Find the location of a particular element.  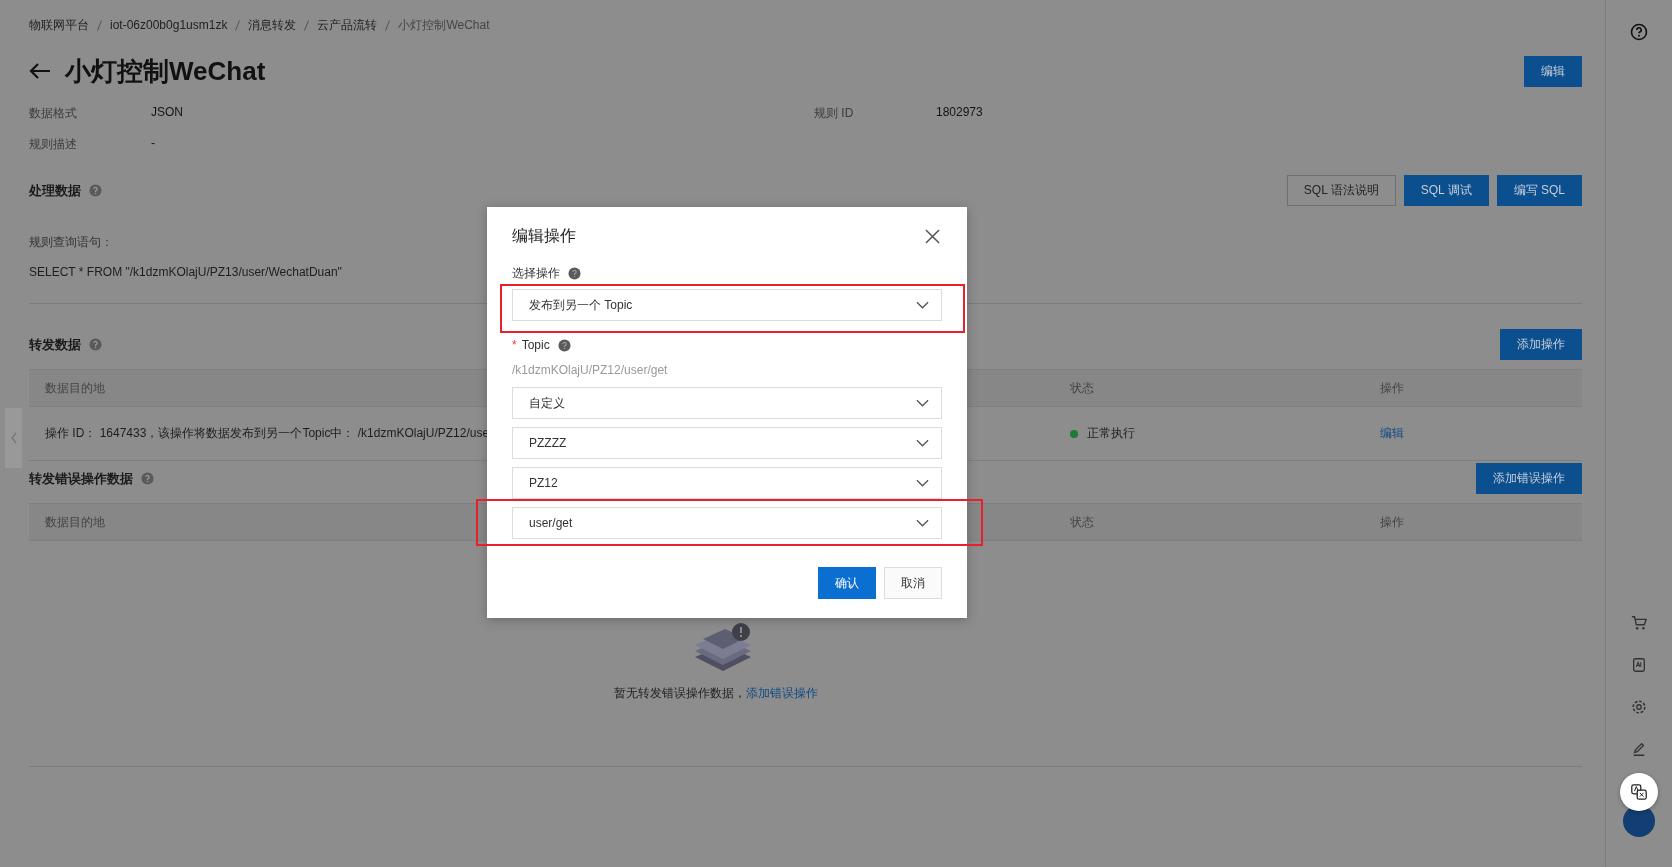

breadcrumb-link: 小灯控制WeChat is located at coordinates (444, 25).